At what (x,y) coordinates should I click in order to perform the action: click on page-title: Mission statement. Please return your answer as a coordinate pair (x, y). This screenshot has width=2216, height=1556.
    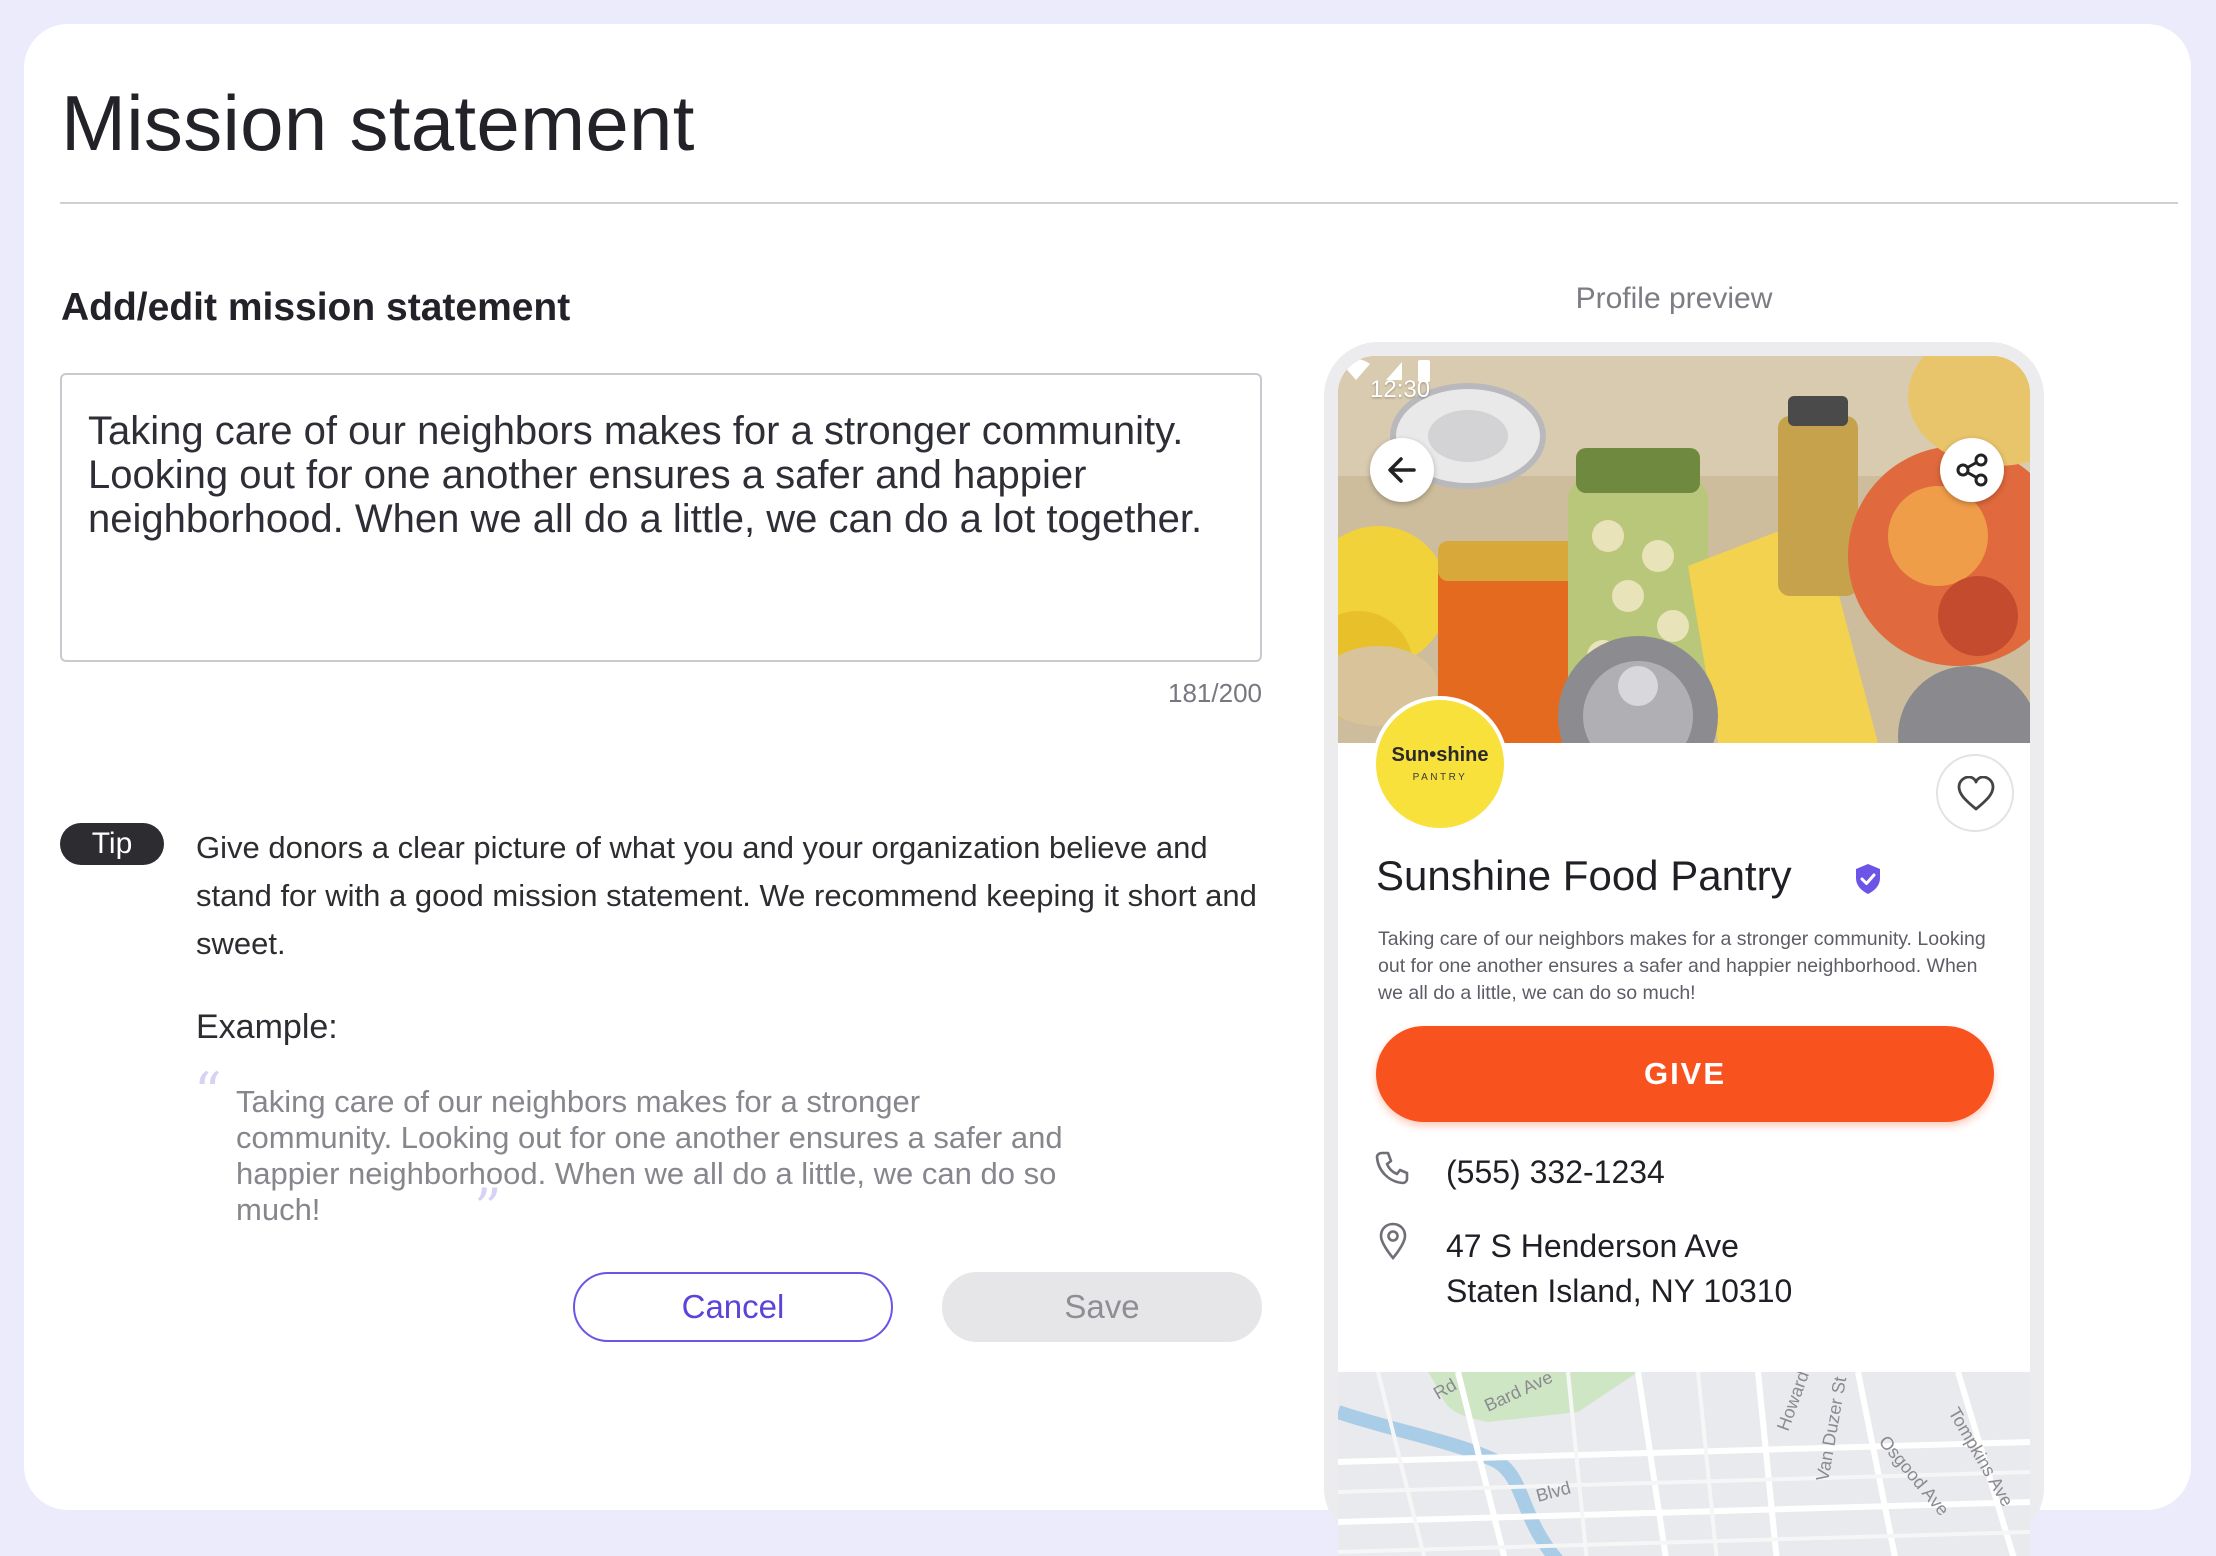
    Looking at the image, I should click on (378, 123).